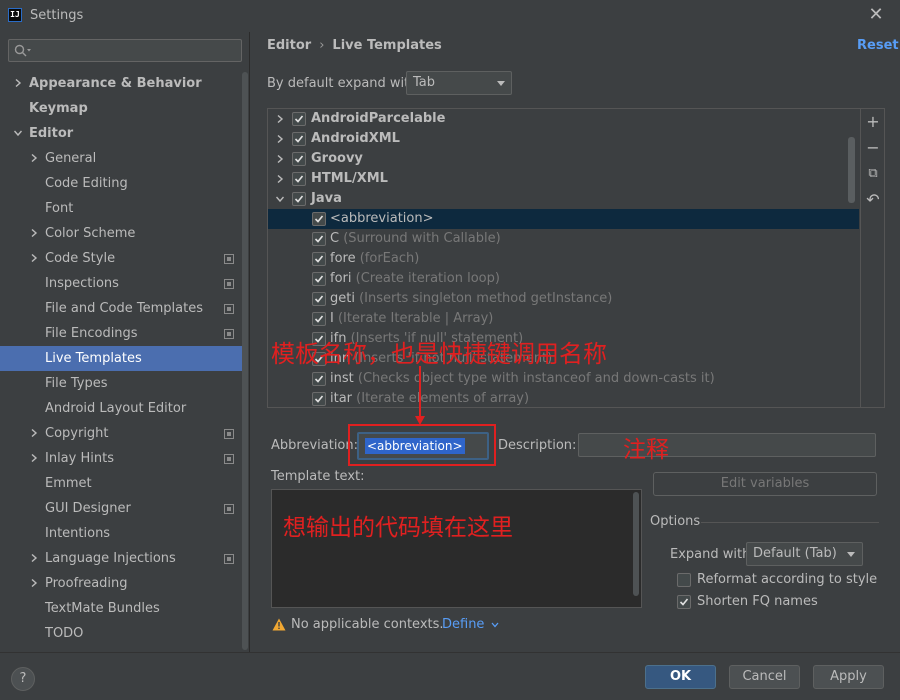  I want to click on template-group-row: AndroidParcelable, so click(563, 119).